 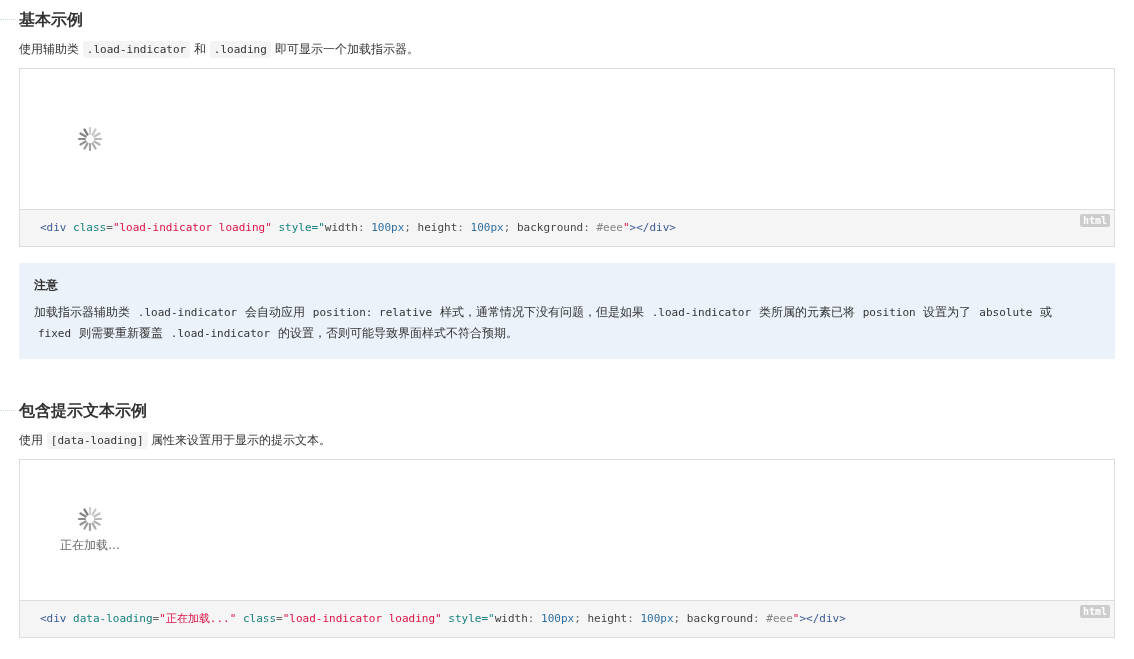 What do you see at coordinates (544, 323) in the screenshot?
I see `note-text: 加载指示器辅助类 .load-indicator 会自动应用 position: relative 样式，通常情况下没有问题，但是如果 .load-indicator 类所属的元素已将 position 设置为了 absolute 或 fixed 则需要重新覆盖 .load-indicator 的设置，否则可能导致界面样式不符合预期。` at bounding box center [544, 323].